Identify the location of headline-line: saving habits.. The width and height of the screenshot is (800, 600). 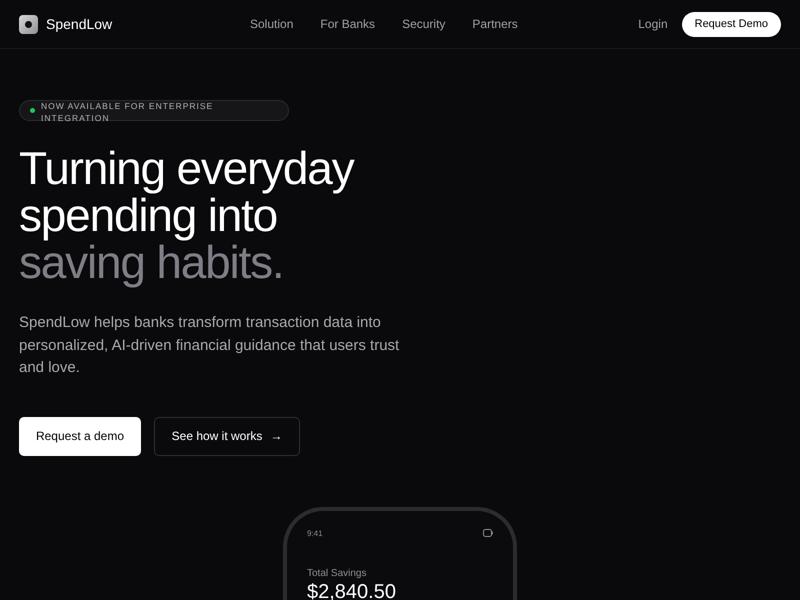
(151, 262).